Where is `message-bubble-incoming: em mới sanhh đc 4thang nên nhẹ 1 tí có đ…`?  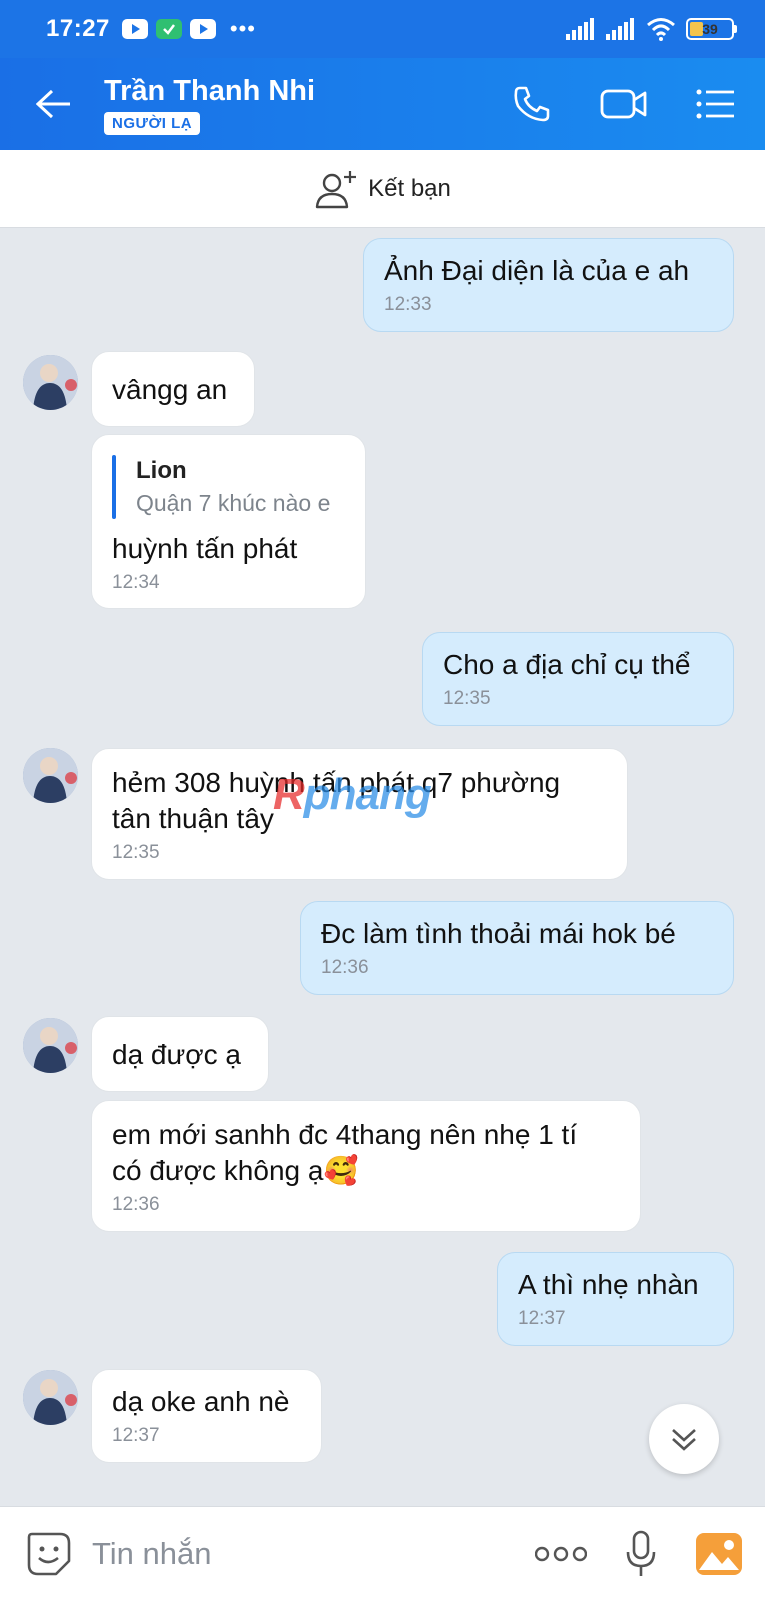 message-bubble-incoming: em mới sanhh đc 4thang nên nhẹ 1 tí có đ… is located at coordinates (366, 1166).